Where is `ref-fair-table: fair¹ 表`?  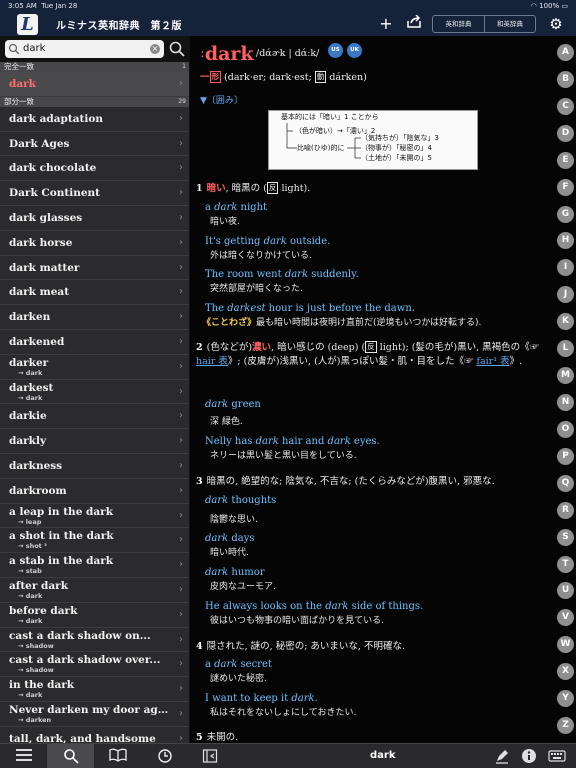
ref-fair-table: fair¹ 表 is located at coordinates (493, 361).